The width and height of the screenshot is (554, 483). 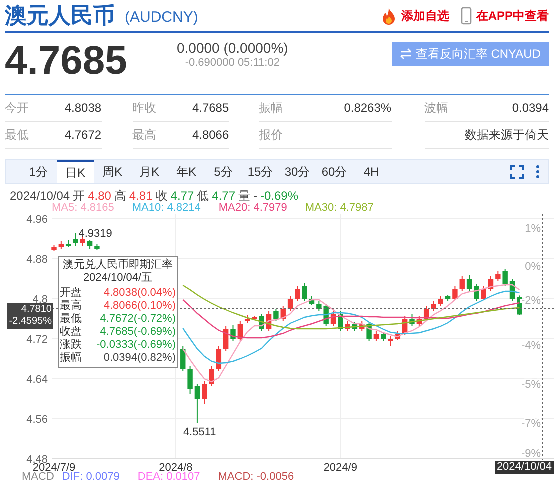 What do you see at coordinates (256, 477) in the screenshot?
I see `macd-value: MACD: -0.0056` at bounding box center [256, 477].